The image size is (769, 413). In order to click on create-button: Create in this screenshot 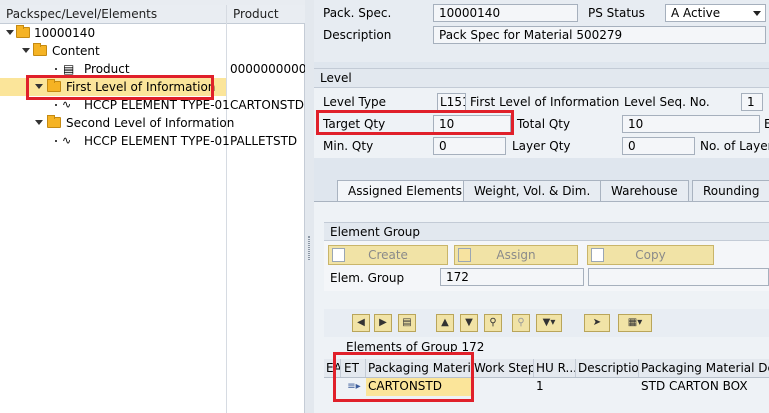, I will do `click(388, 255)`.